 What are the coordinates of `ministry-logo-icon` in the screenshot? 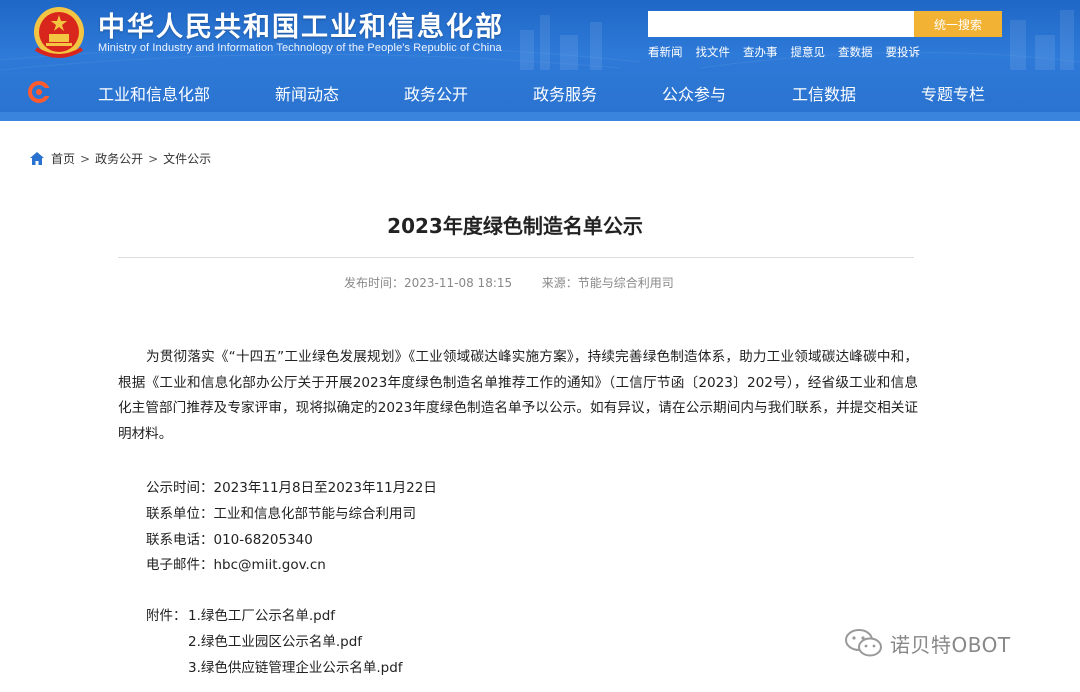 It's located at (39, 92).